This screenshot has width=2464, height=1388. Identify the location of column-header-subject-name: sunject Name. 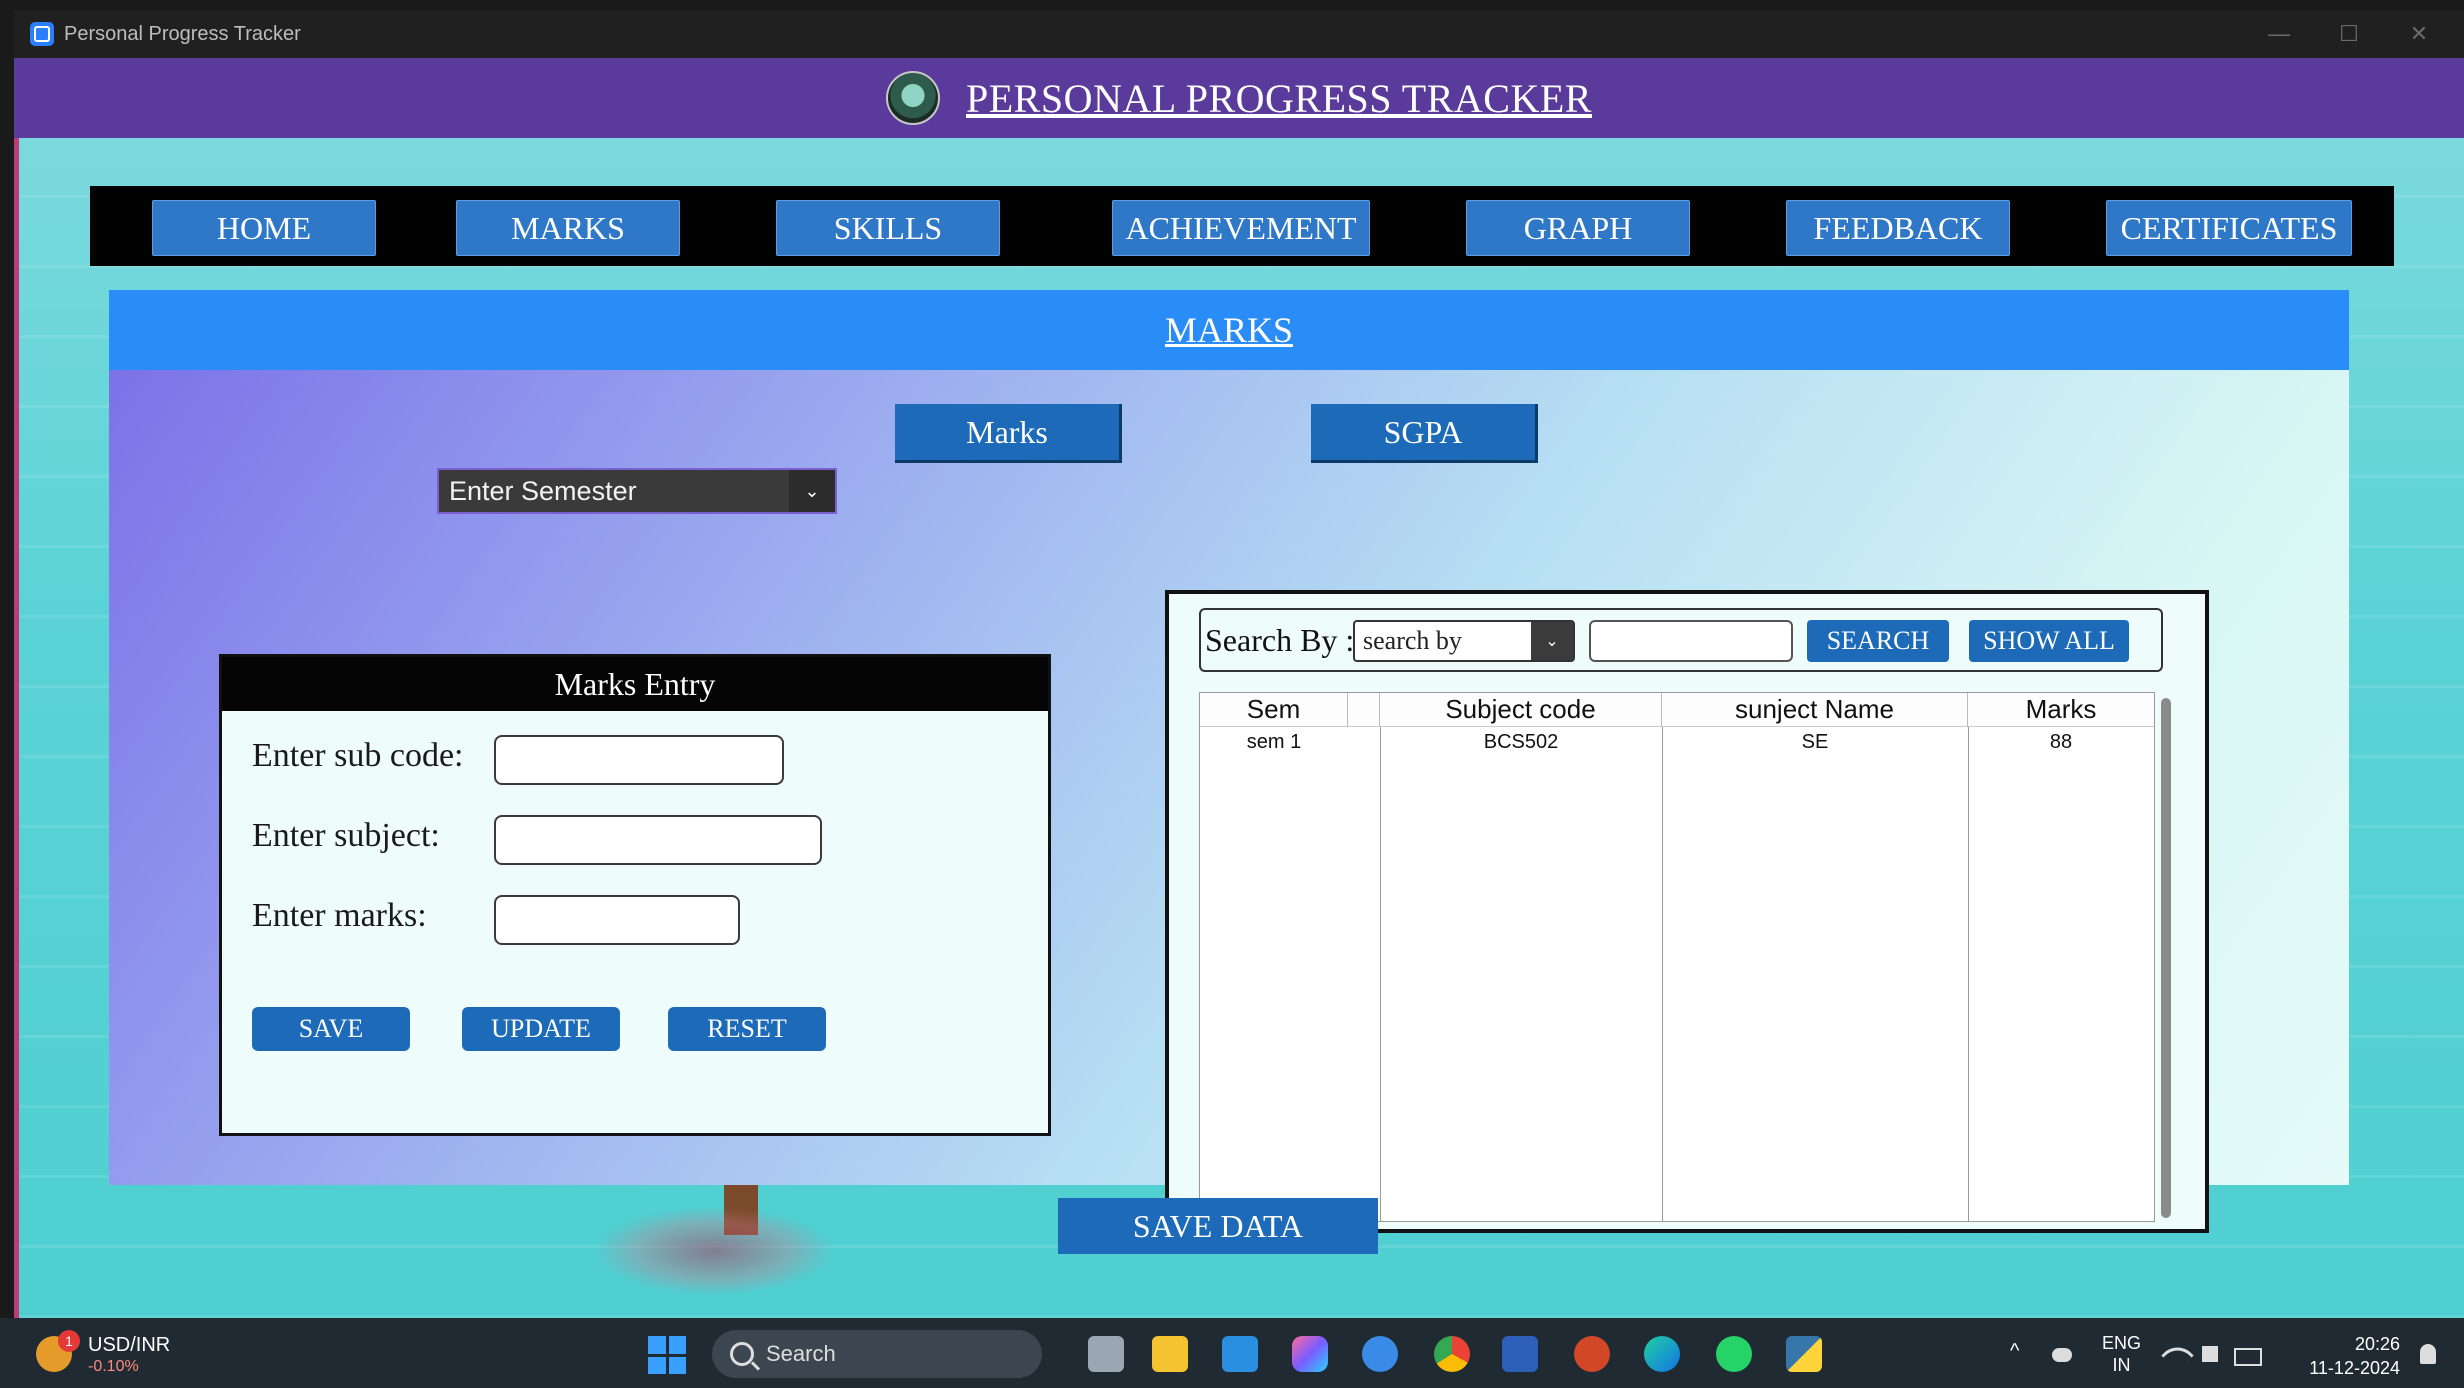
(1815, 710).